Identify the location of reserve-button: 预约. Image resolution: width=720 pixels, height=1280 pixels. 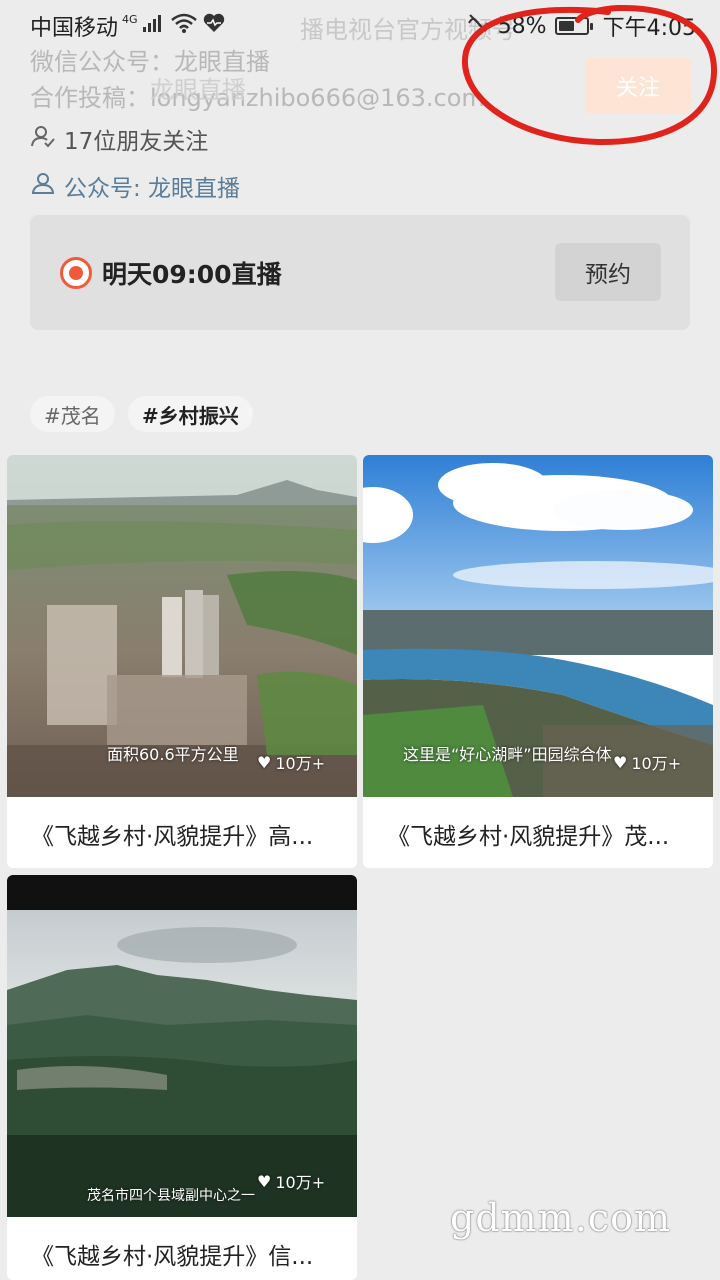
(608, 272).